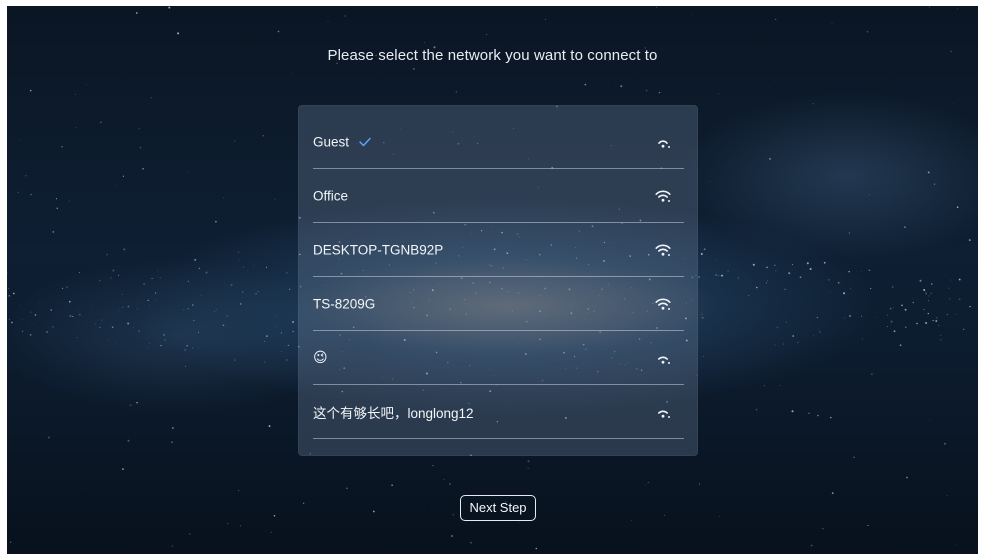 This screenshot has width=984, height=556. Describe the element at coordinates (498, 358) in the screenshot. I see `network-item-emoji: 😉` at that location.